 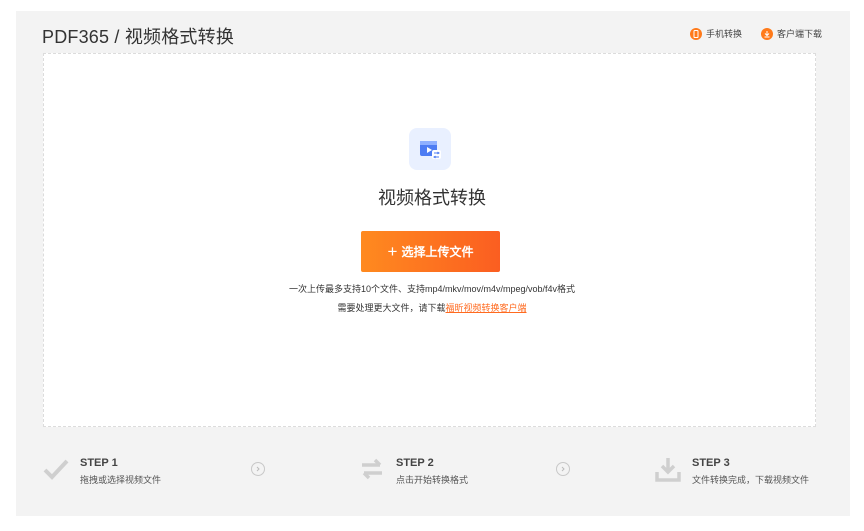 I want to click on brand-title: PDF365 / 视频格式转换, so click(x=138, y=37).